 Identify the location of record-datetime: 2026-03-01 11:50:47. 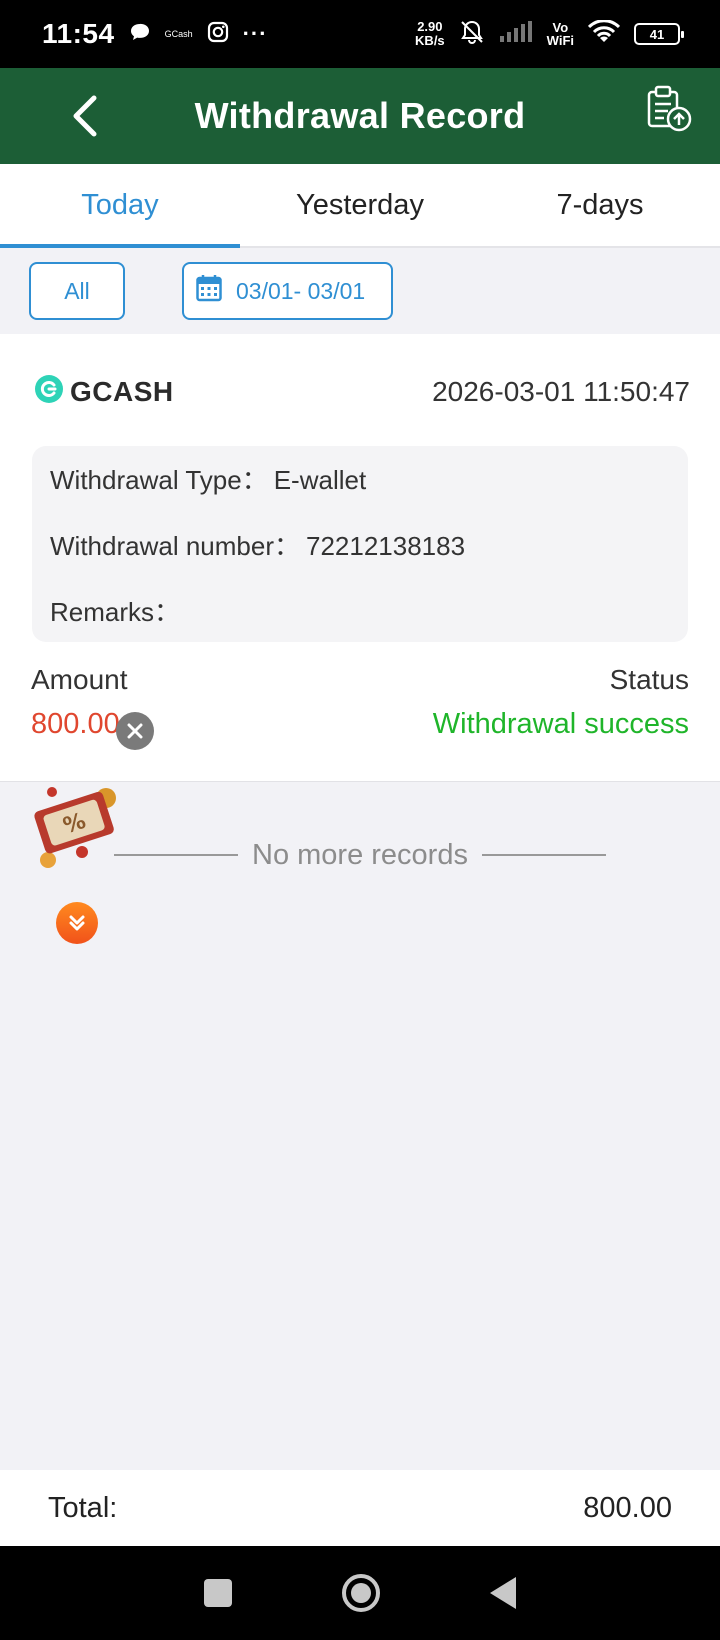
(561, 391).